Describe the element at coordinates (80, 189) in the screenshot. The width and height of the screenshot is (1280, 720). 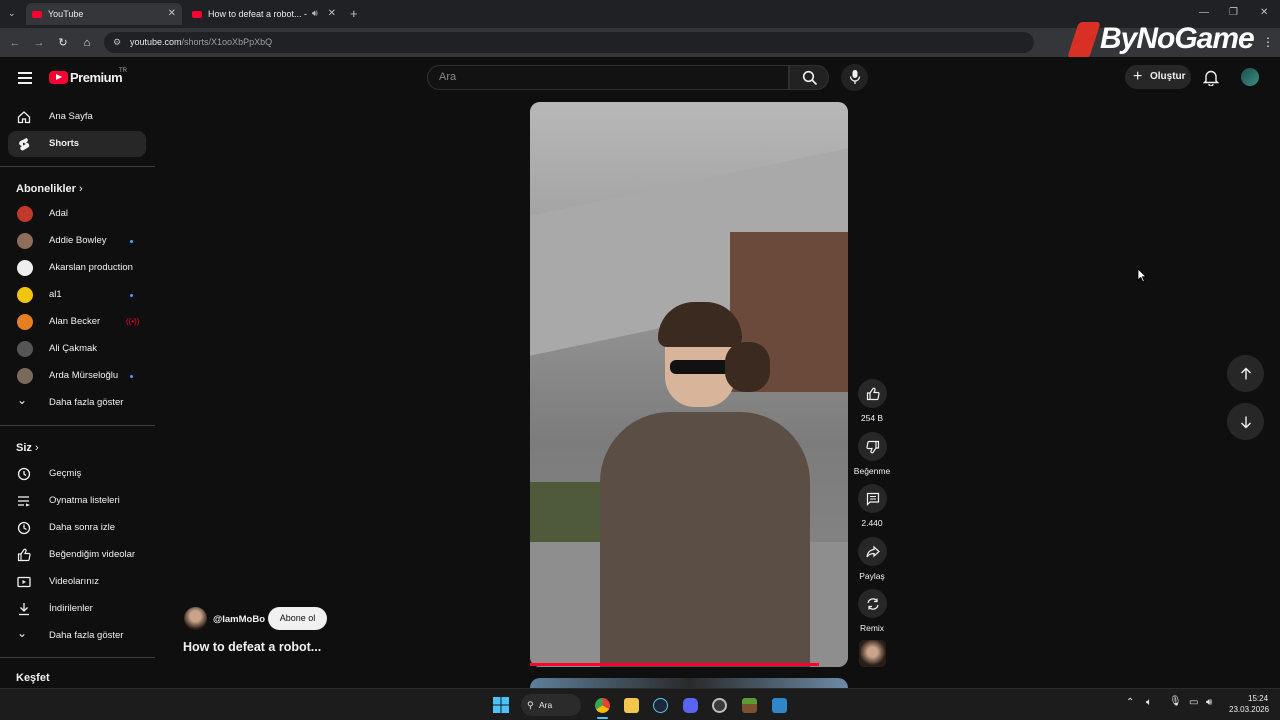
I see `chevron-right-icon: ›` at that location.